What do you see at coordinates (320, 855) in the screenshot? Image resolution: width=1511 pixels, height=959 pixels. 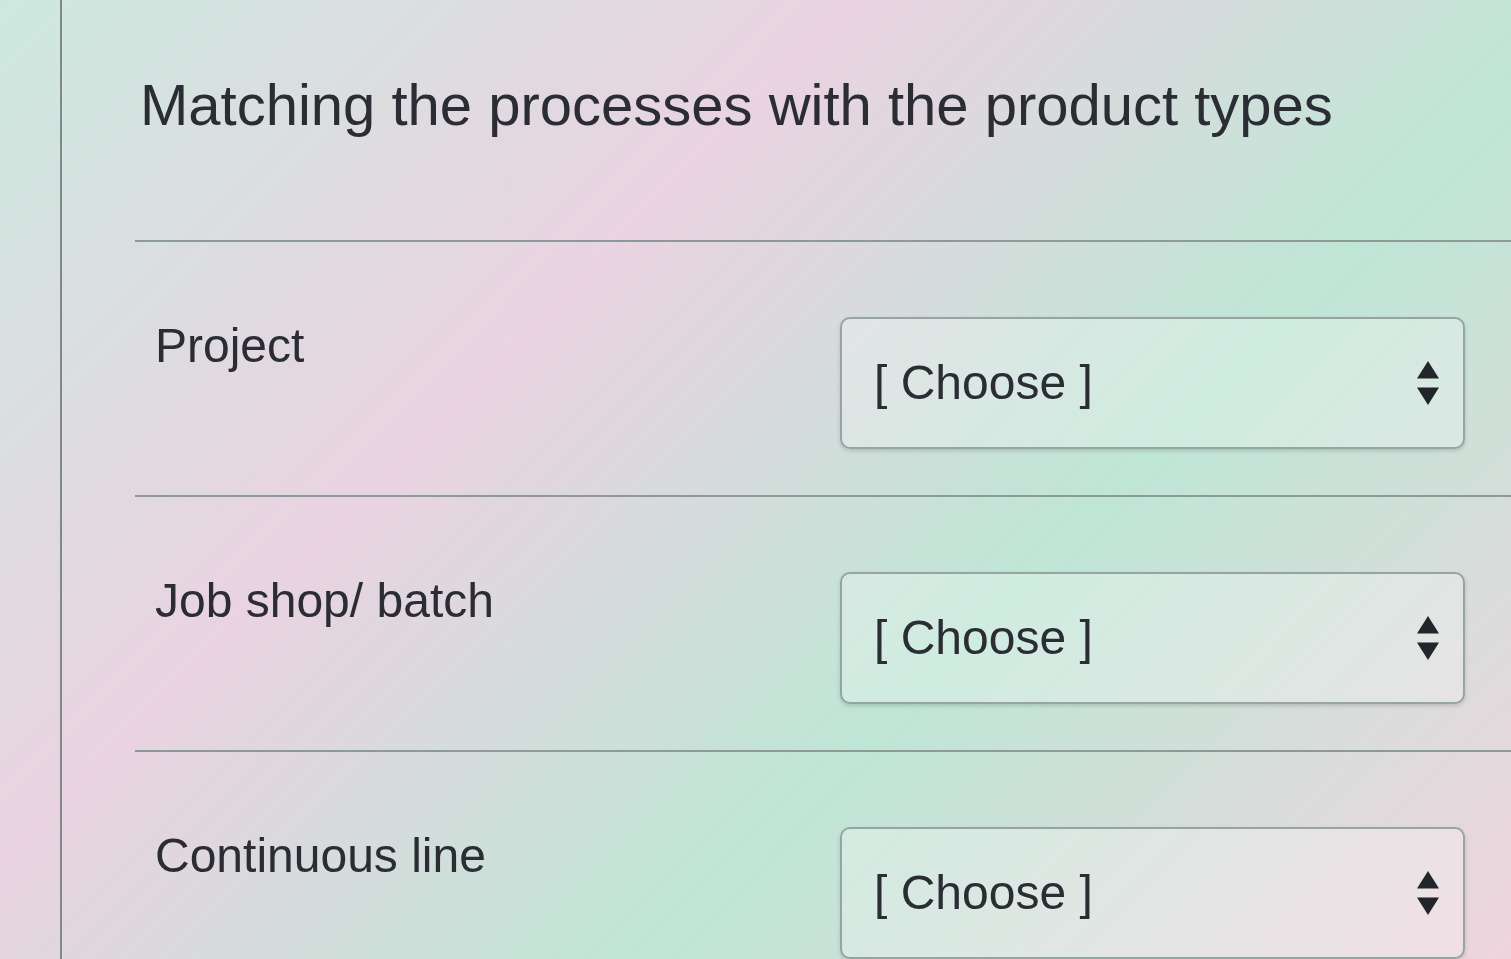 I see `item-label: Continuous line` at bounding box center [320, 855].